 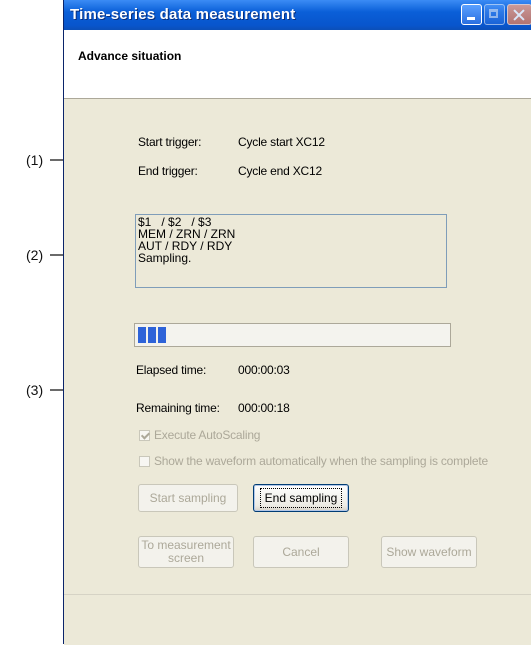 I want to click on window-title: Time-series data measurement, so click(x=183, y=14).